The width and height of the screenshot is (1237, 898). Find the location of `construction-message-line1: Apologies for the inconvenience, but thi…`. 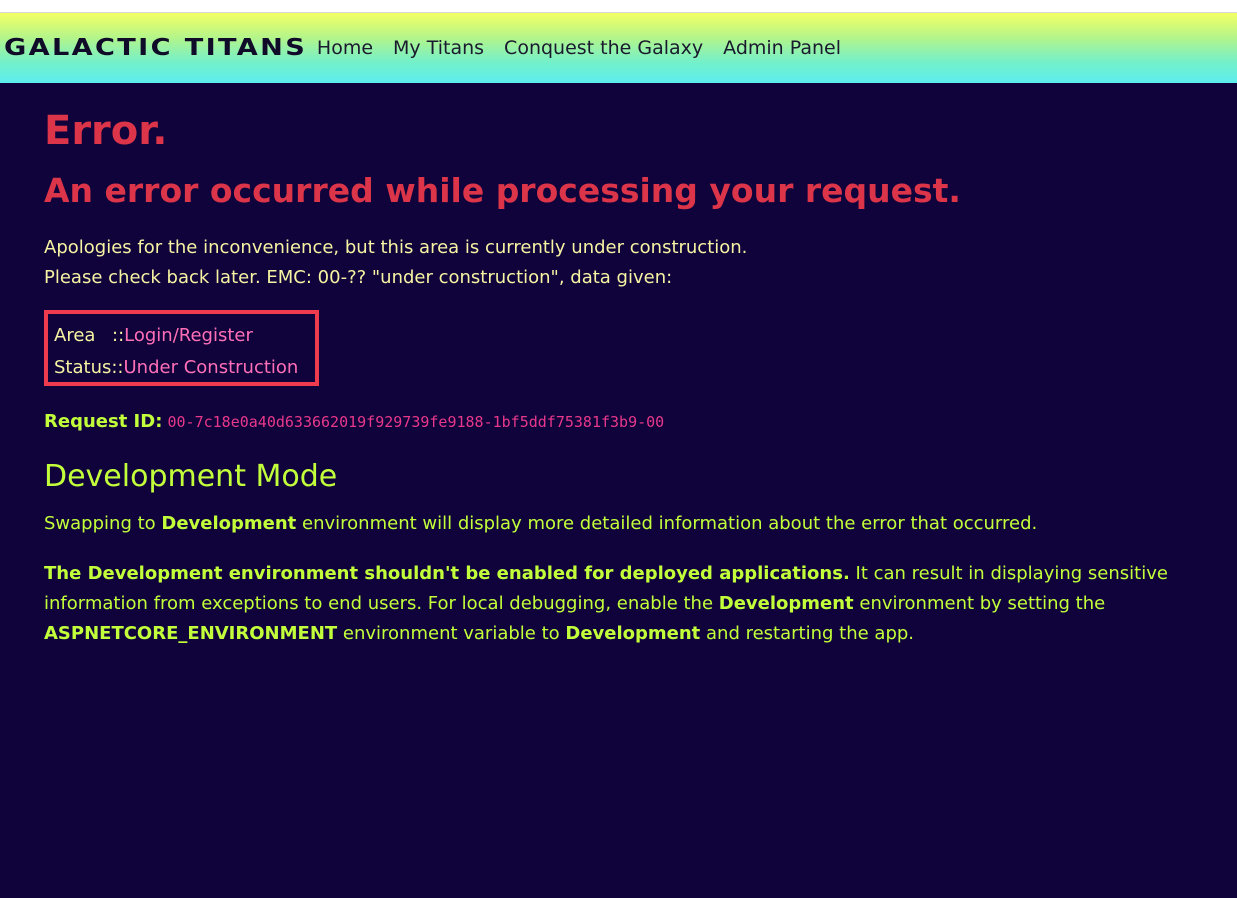

construction-message-line1: Apologies for the inconvenience, but thi… is located at coordinates (396, 247).